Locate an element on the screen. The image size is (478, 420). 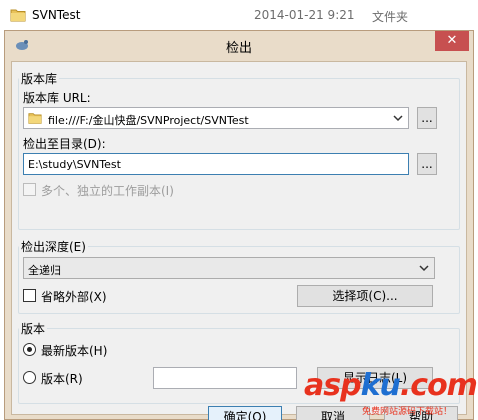
specific-revision-label: 版本(R) is located at coordinates (62, 379).